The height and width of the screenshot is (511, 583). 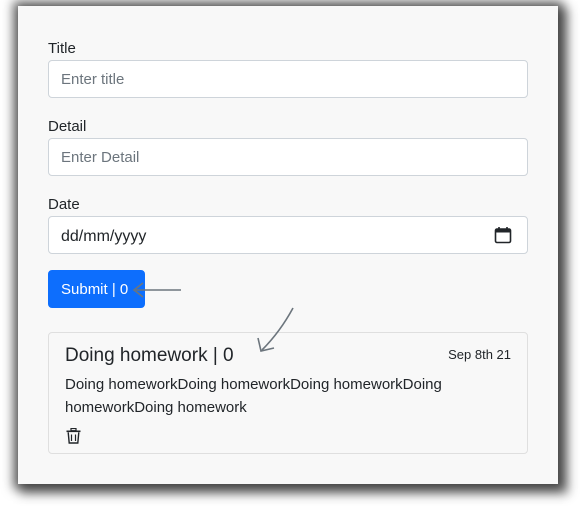 What do you see at coordinates (73, 436) in the screenshot?
I see `trash-icon` at bounding box center [73, 436].